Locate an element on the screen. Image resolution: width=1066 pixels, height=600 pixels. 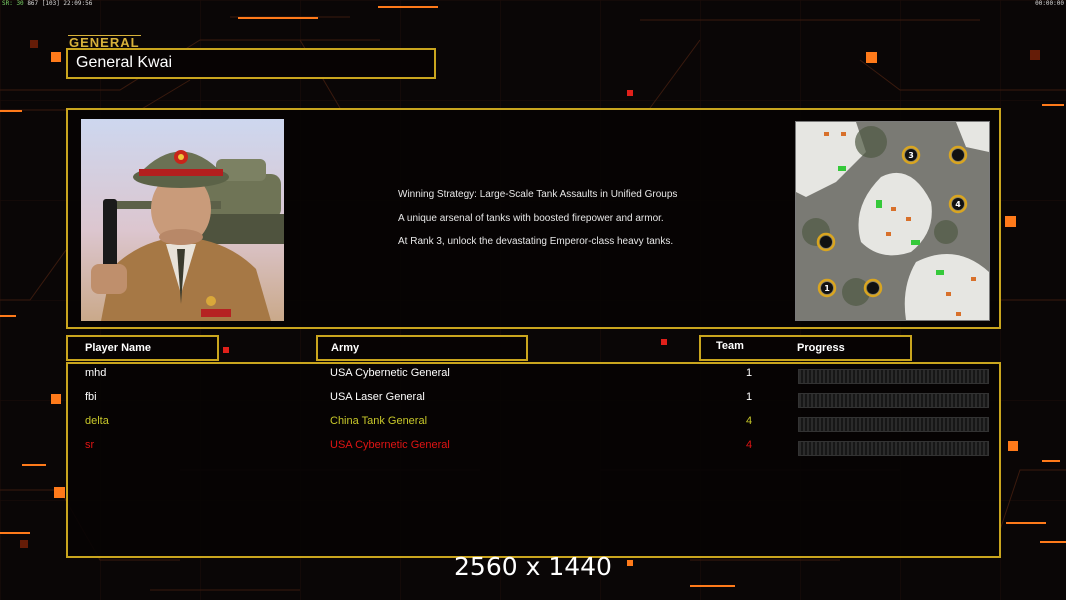
player-row: sr USA Cybernetic General 4 is located at coordinates (533, 447).